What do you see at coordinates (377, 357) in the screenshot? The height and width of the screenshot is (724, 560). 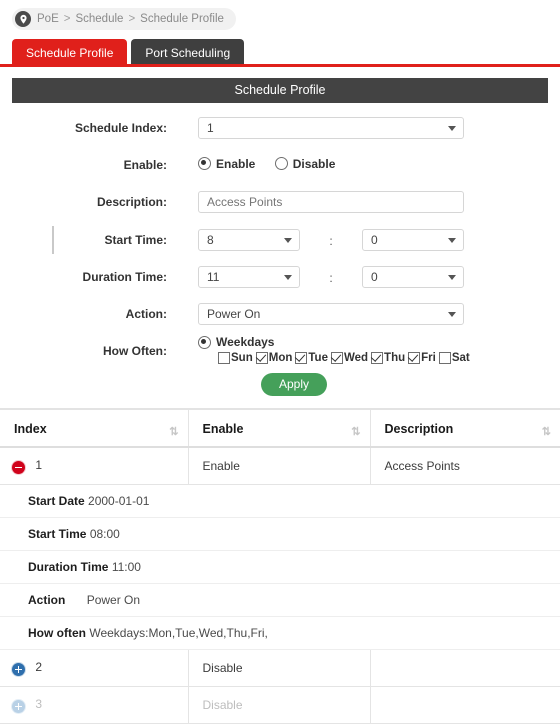 I see `checkbox-thu-icon` at bounding box center [377, 357].